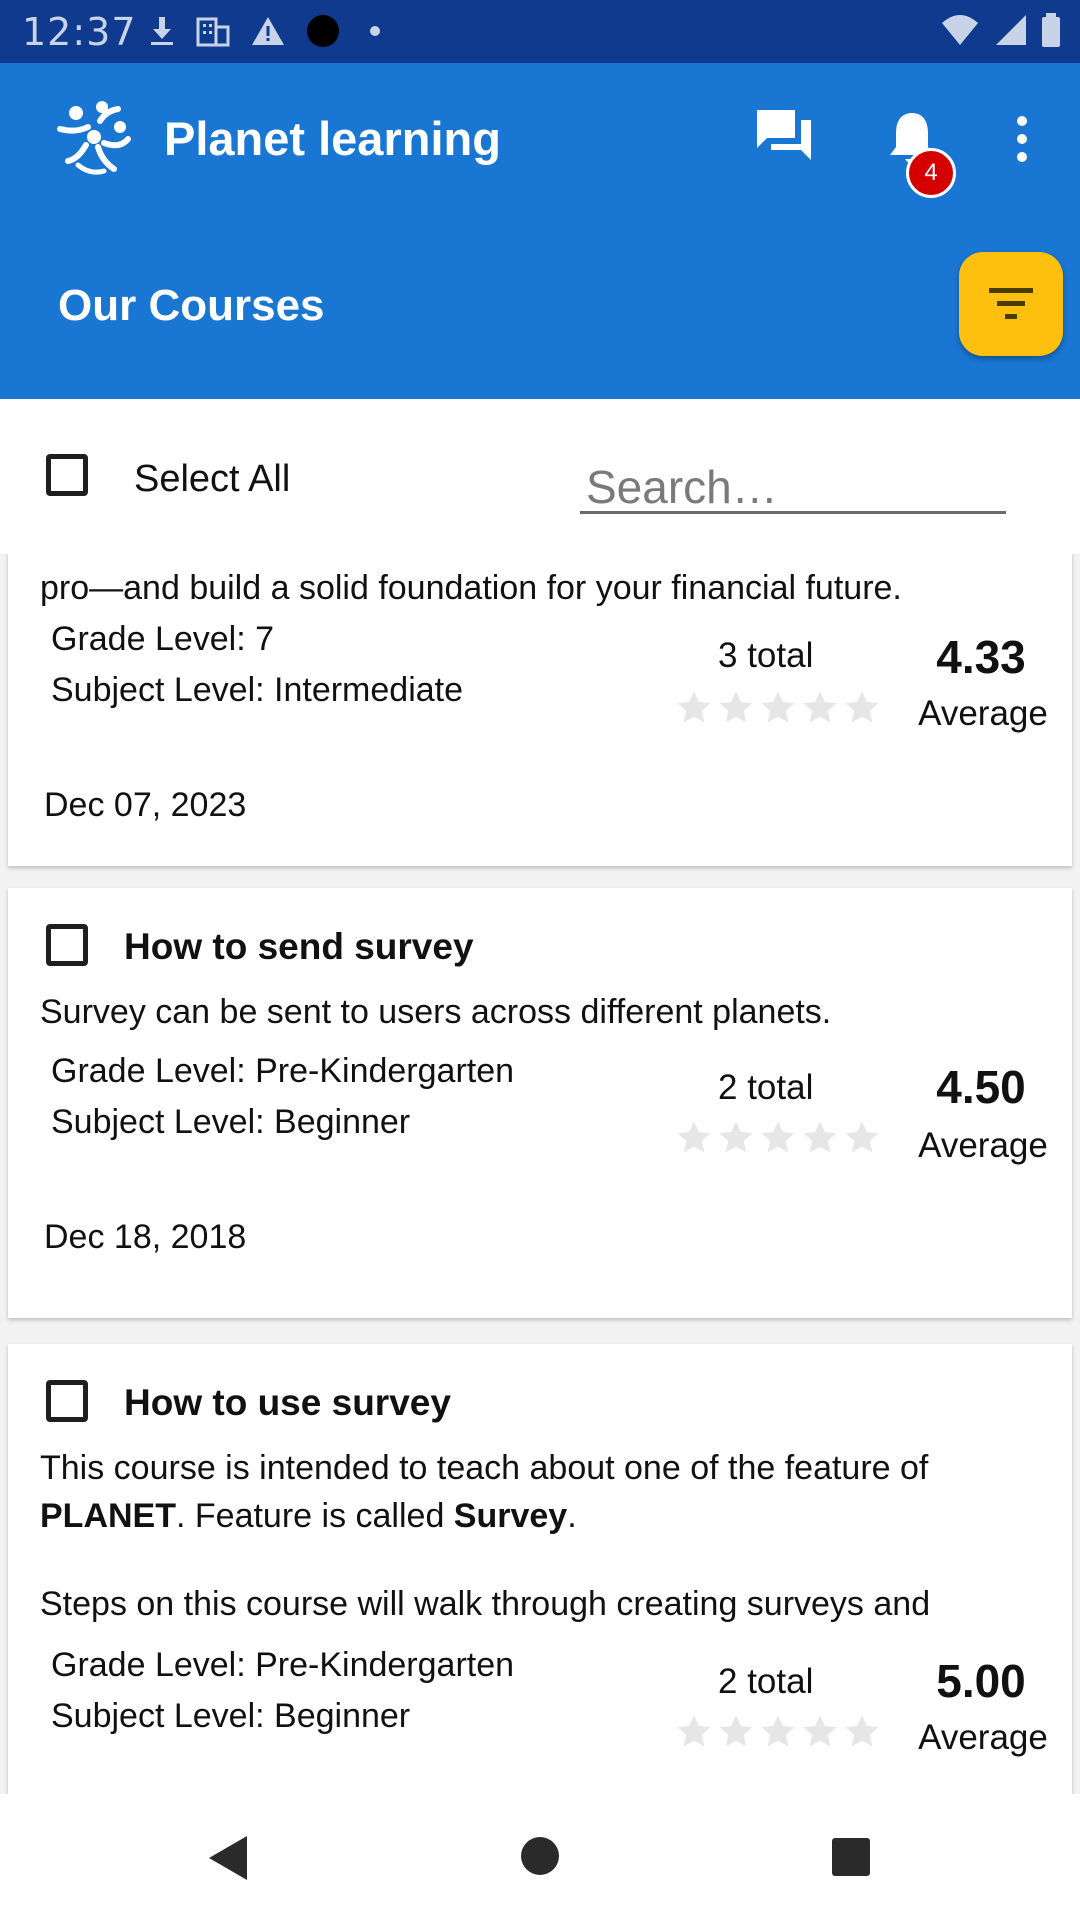  What do you see at coordinates (323, 31) in the screenshot?
I see `circle-icon` at bounding box center [323, 31].